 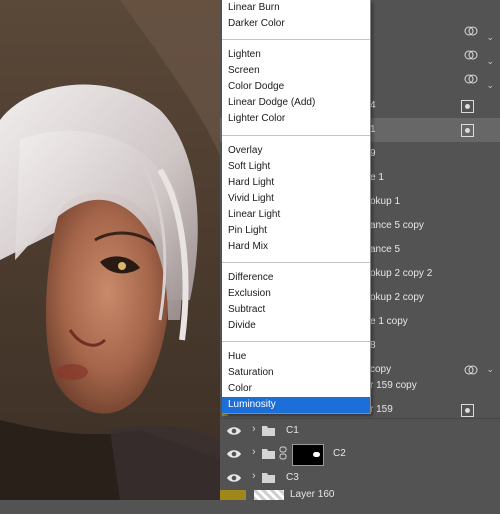 I want to click on blend-mode-option: Linear Dodge (Add), so click(x=296, y=103).